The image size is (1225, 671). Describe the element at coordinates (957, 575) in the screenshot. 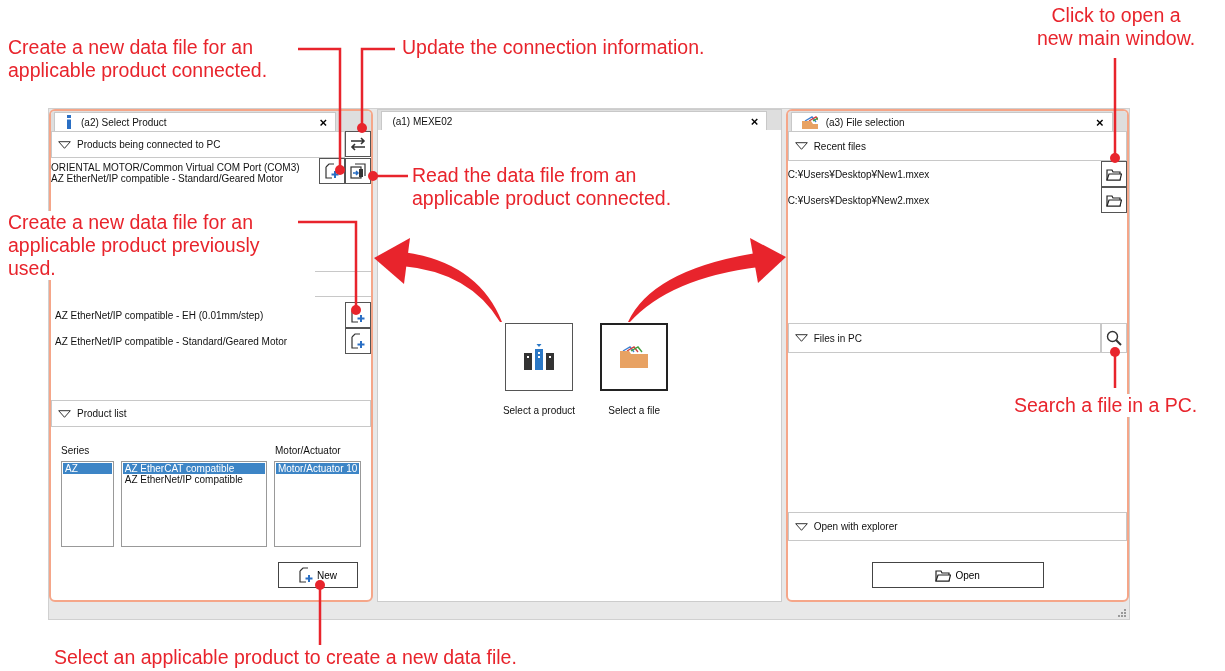

I see `open-button: Open` at that location.